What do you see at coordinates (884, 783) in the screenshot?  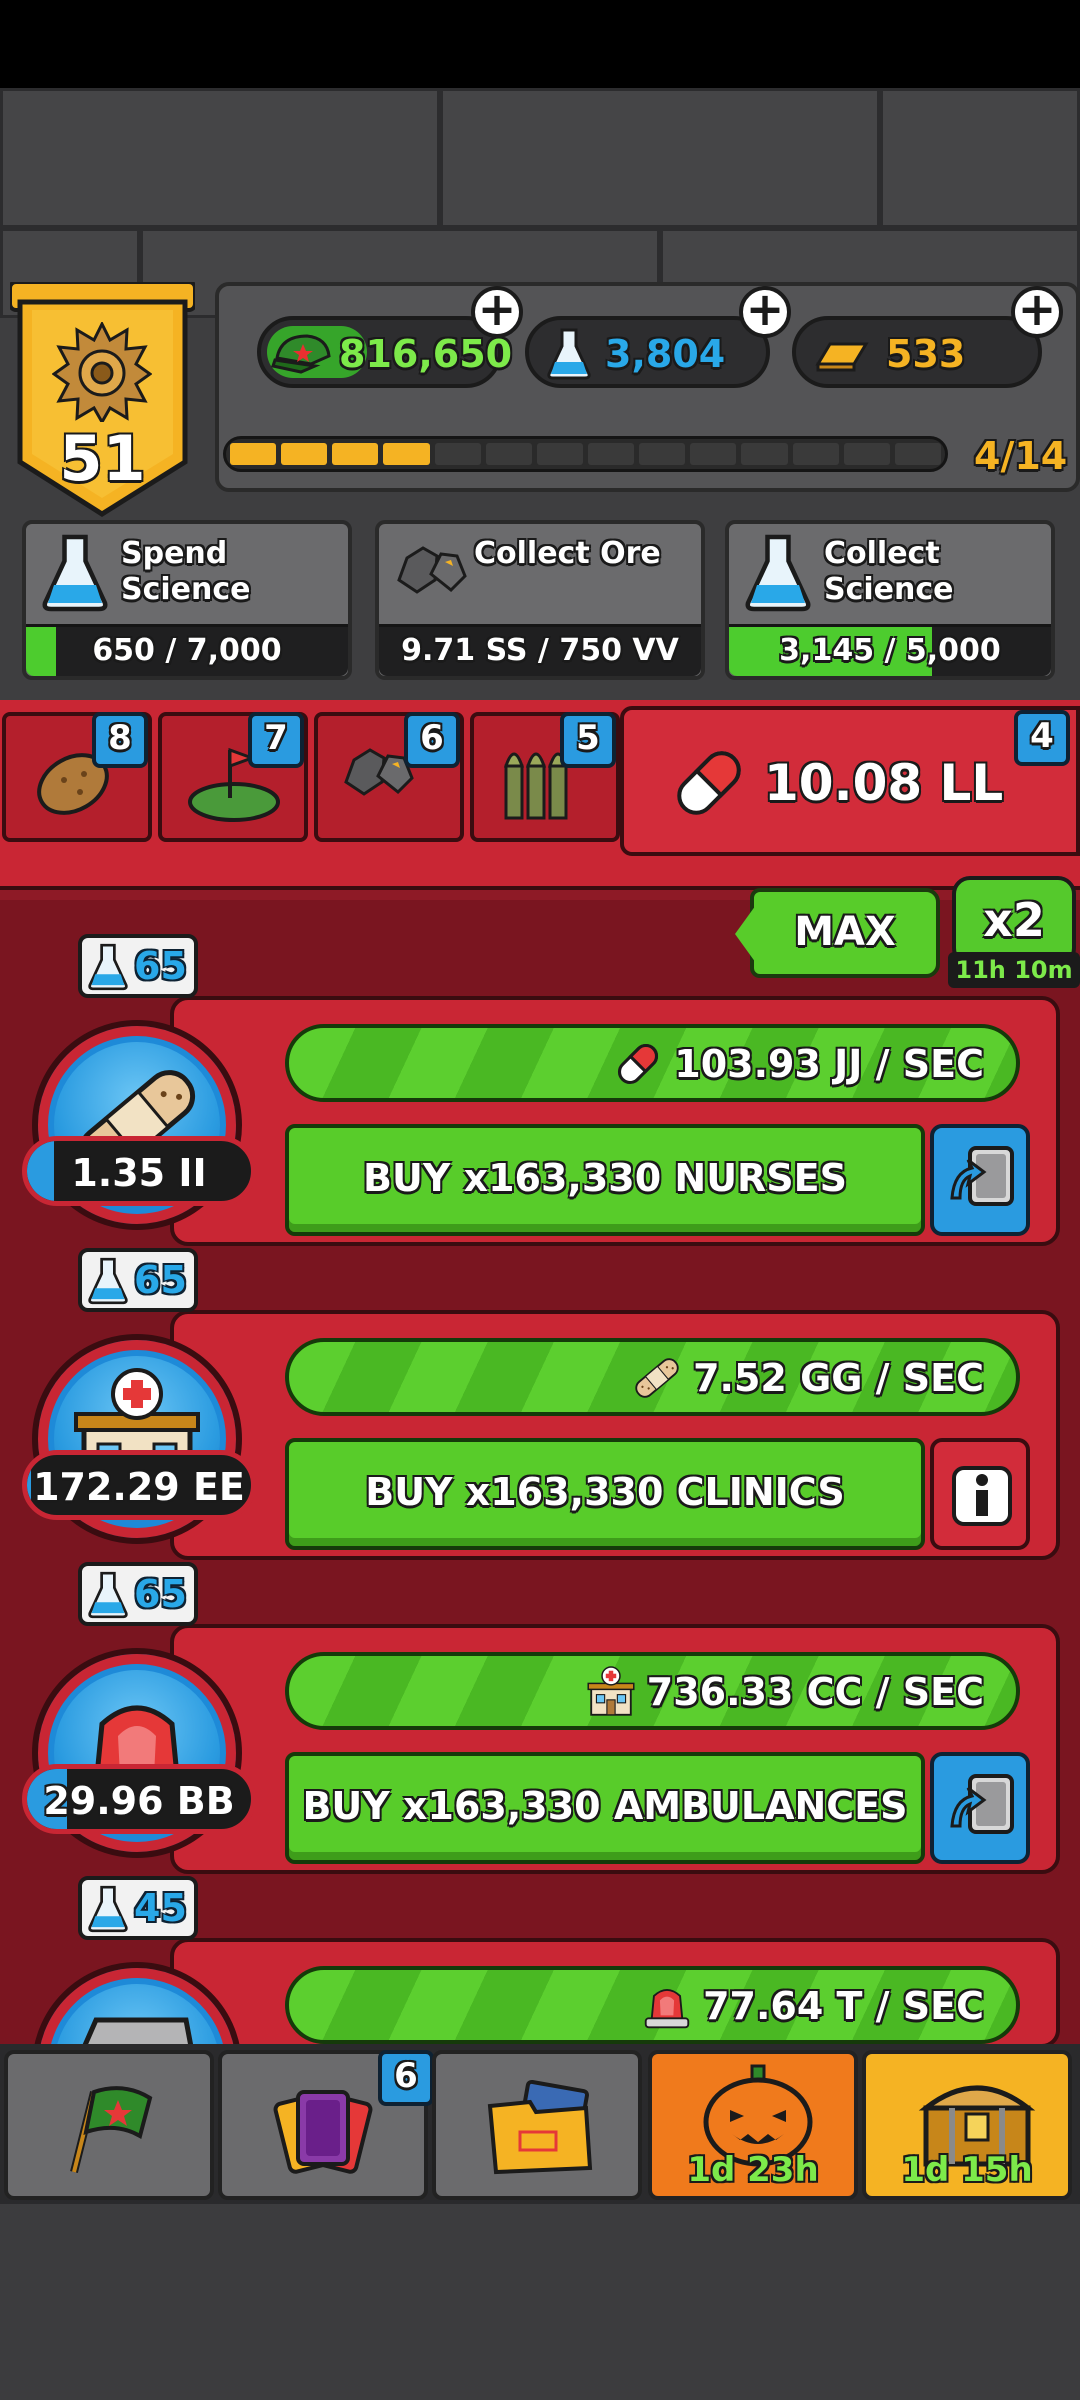 I see `selected-resource-amount: 10.08 LL` at bounding box center [884, 783].